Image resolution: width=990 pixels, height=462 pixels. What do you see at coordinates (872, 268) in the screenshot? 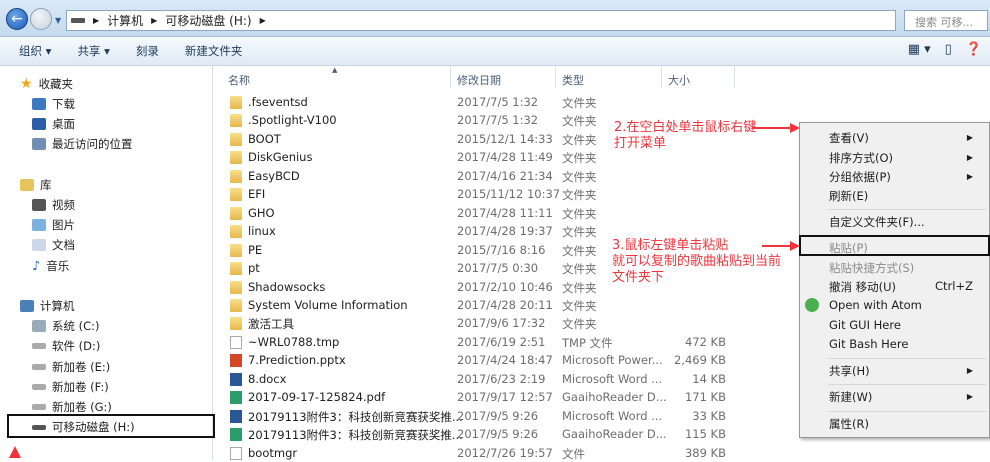
I see `menu-item-label: 粘贴快捷方式(S)` at bounding box center [872, 268].